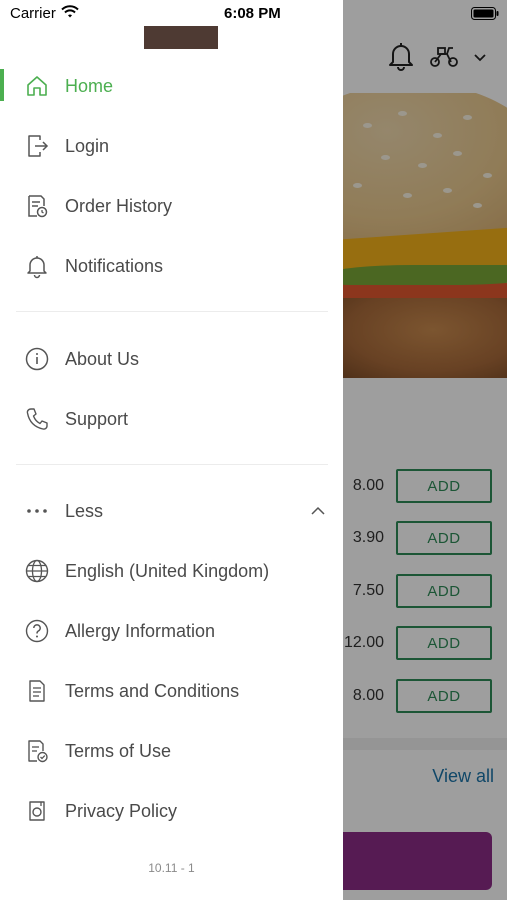 The height and width of the screenshot is (900, 507). Describe the element at coordinates (167, 570) in the screenshot. I see `menu-item-label: English (United Kingdom)` at that location.